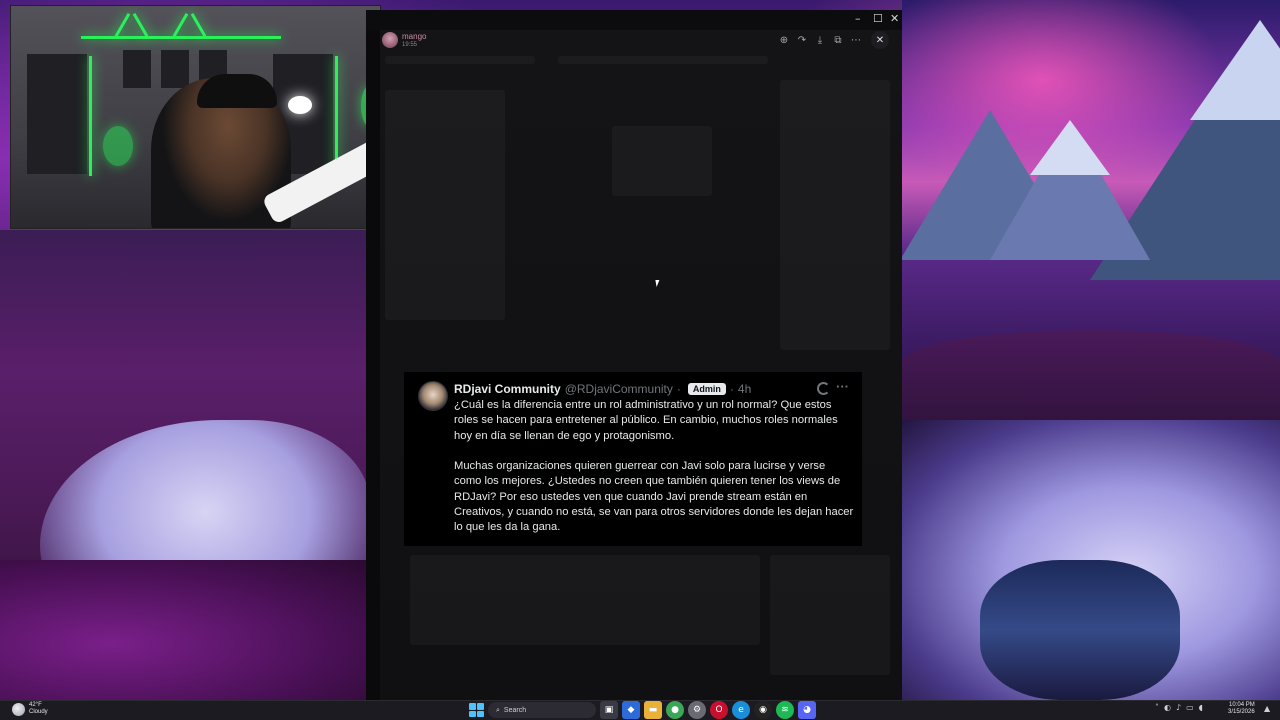 Image resolution: width=1280 pixels, height=720 pixels. What do you see at coordinates (631, 710) in the screenshot?
I see `copilot-icon: ◆` at bounding box center [631, 710].